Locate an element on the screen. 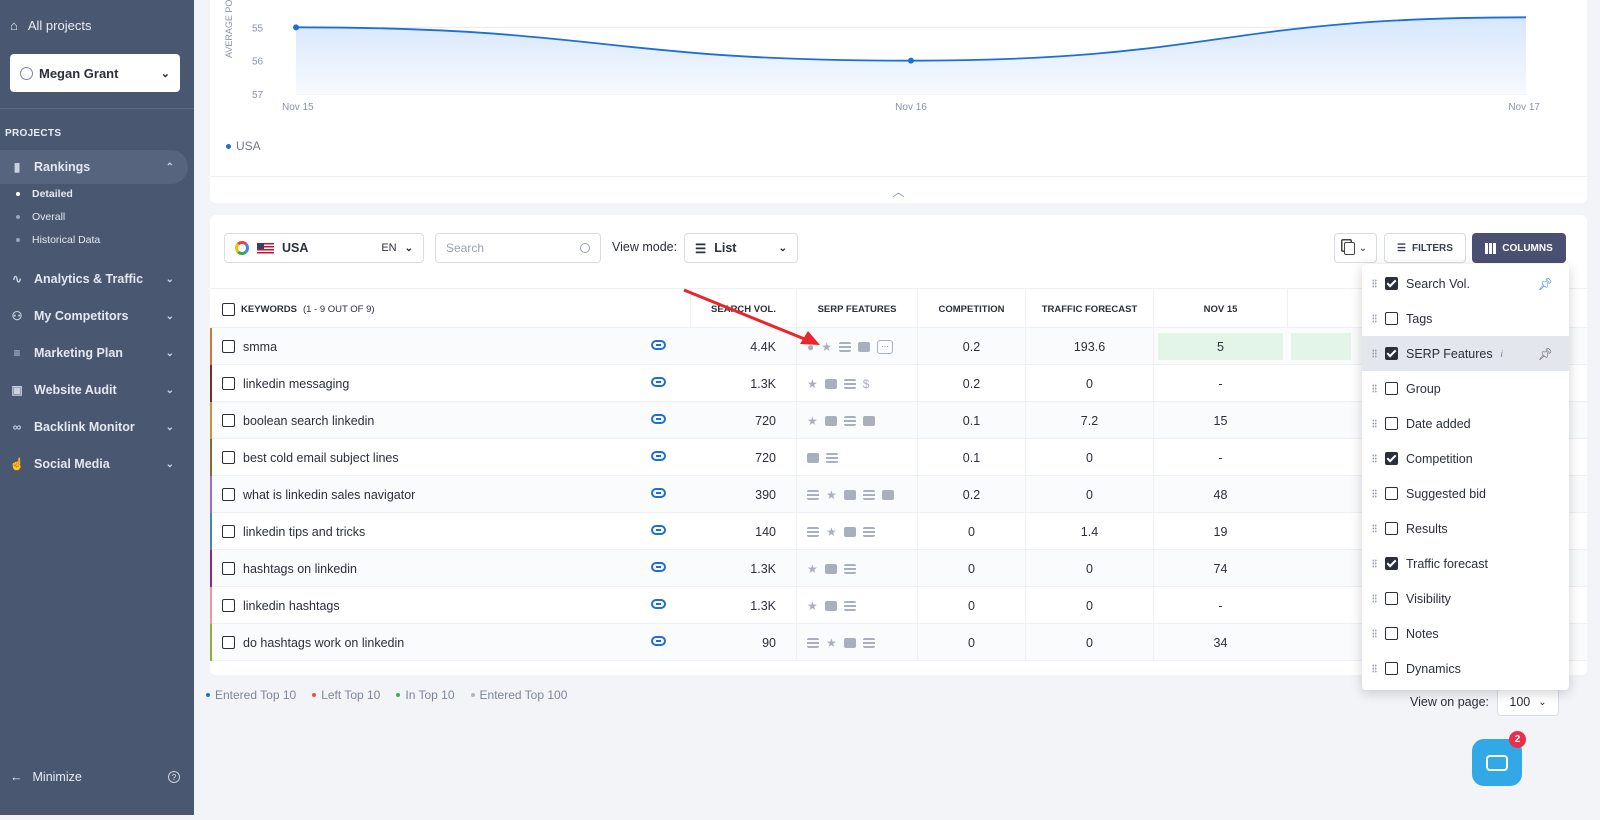  minimize-button: ← Minimize ? is located at coordinates (95, 777).